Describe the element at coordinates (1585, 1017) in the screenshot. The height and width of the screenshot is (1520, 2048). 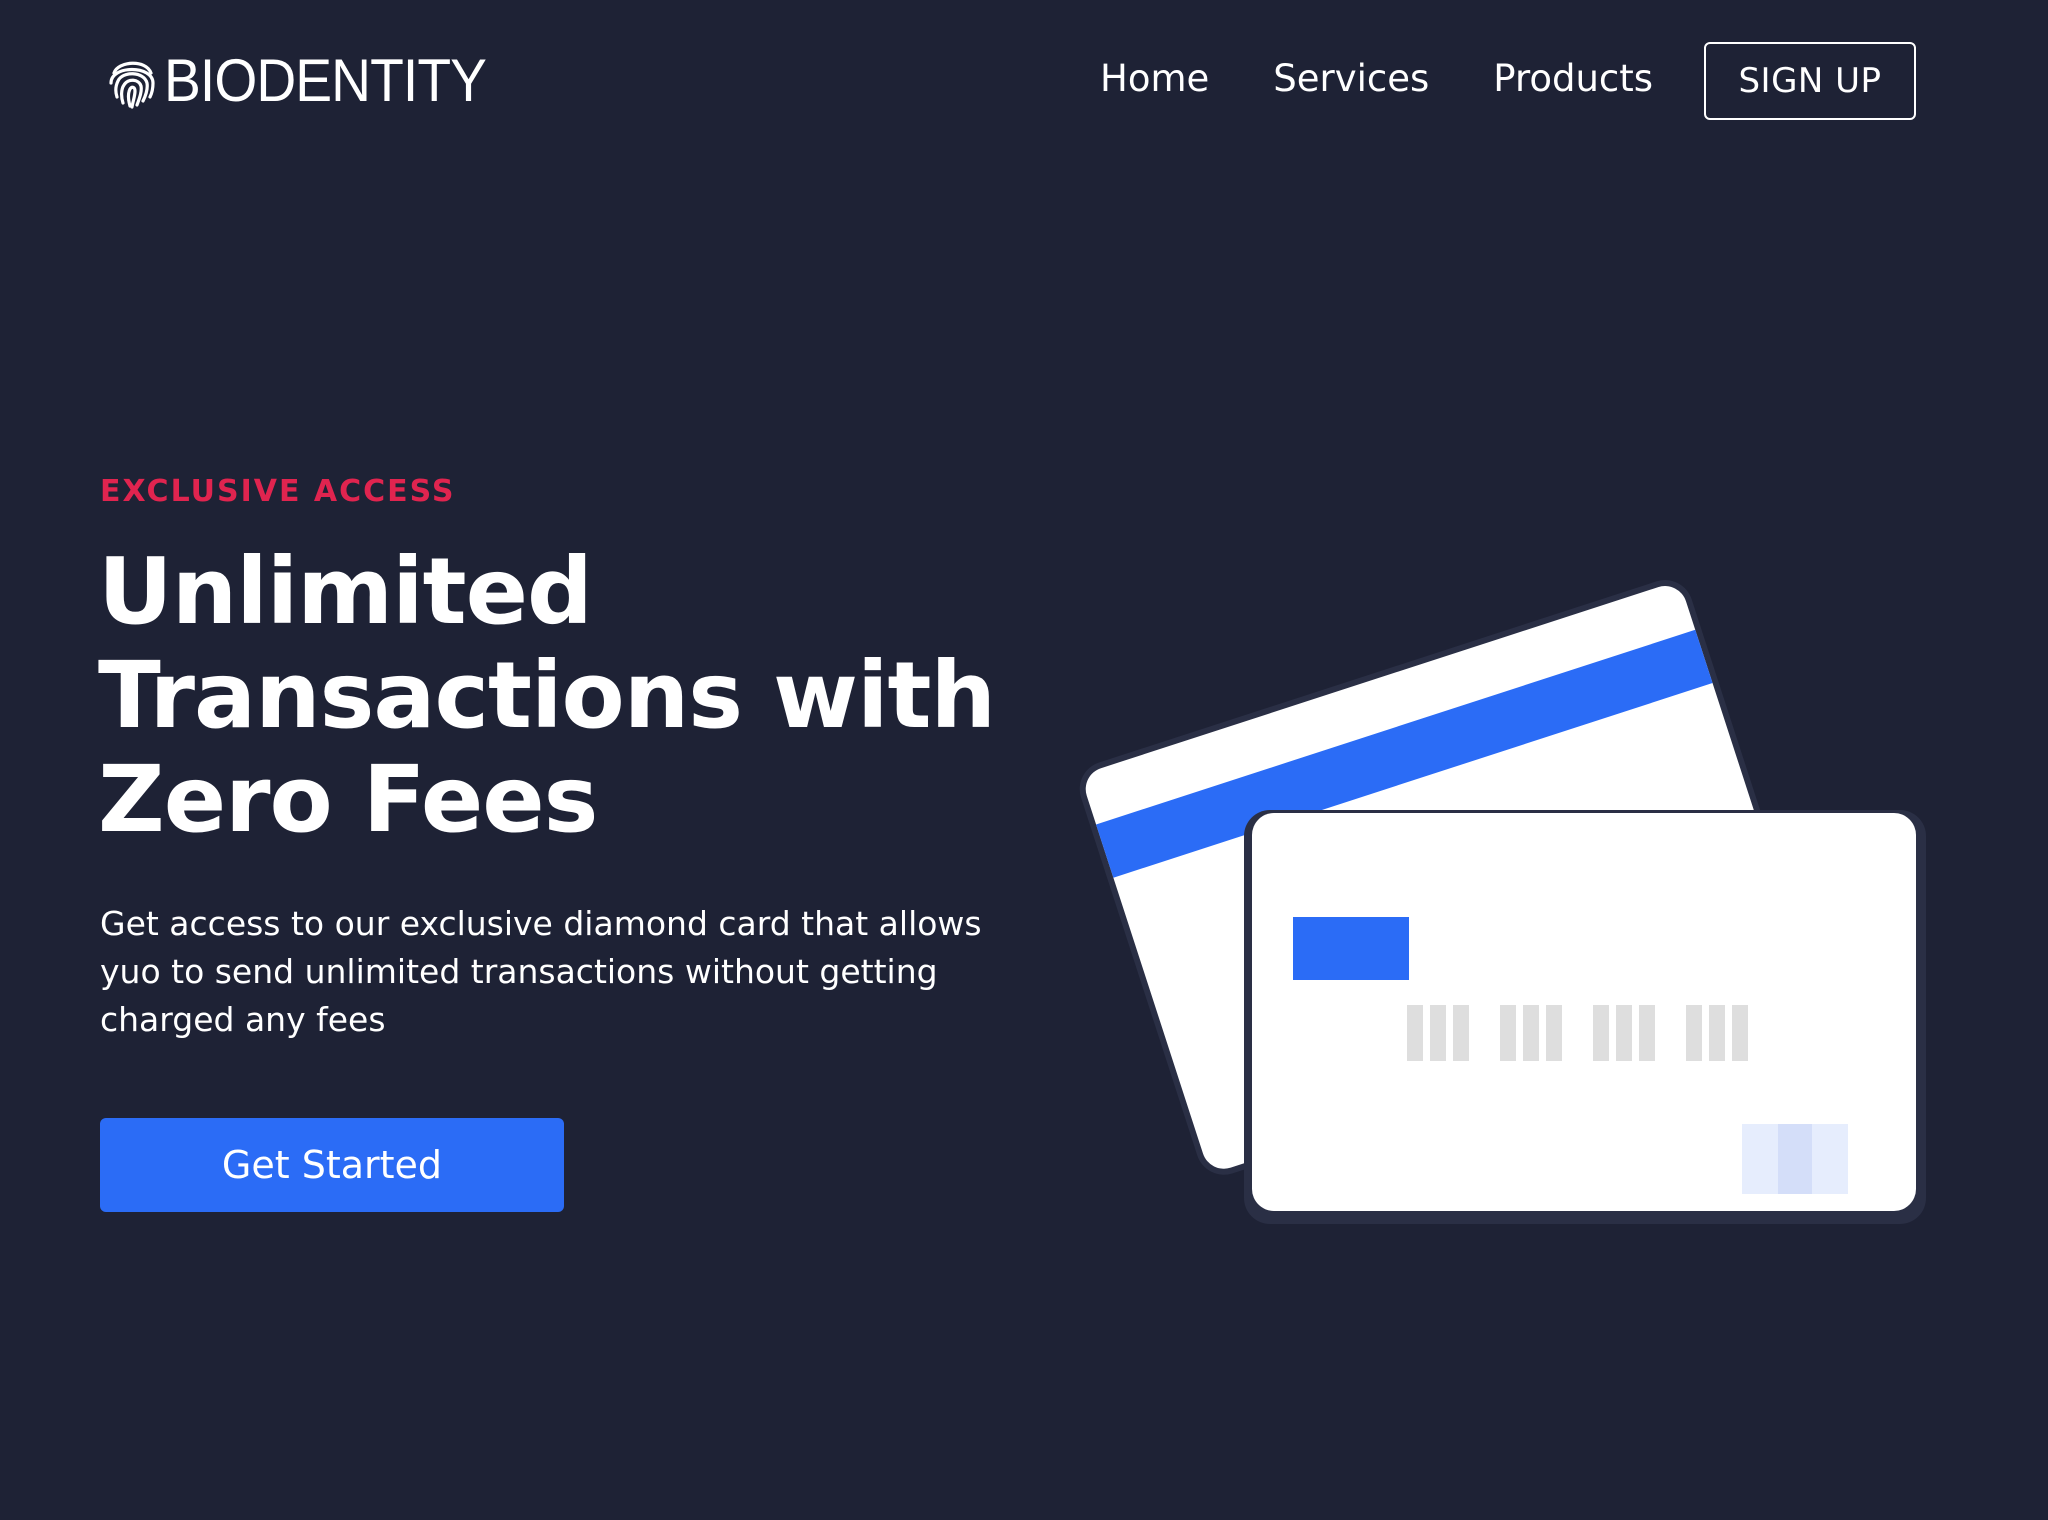
I see `front-card` at that location.